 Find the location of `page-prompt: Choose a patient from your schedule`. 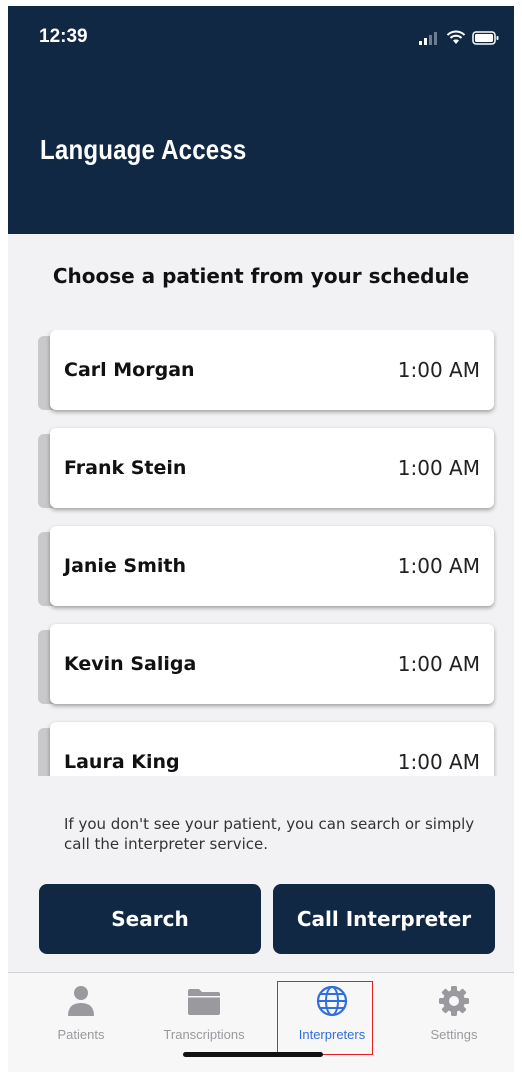

page-prompt: Choose a patient from your schedule is located at coordinates (261, 276).